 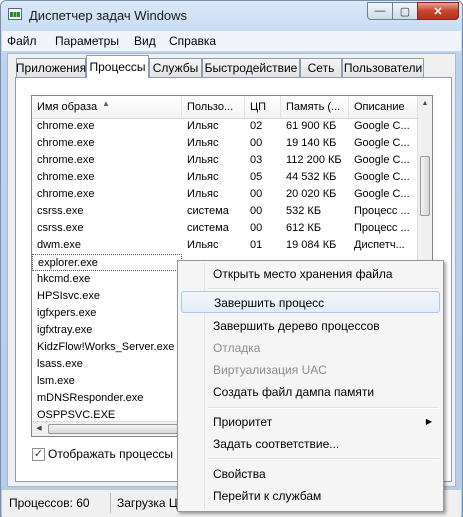 I want to click on menu-item-label: Открыть место хранения файла, so click(x=303, y=274).